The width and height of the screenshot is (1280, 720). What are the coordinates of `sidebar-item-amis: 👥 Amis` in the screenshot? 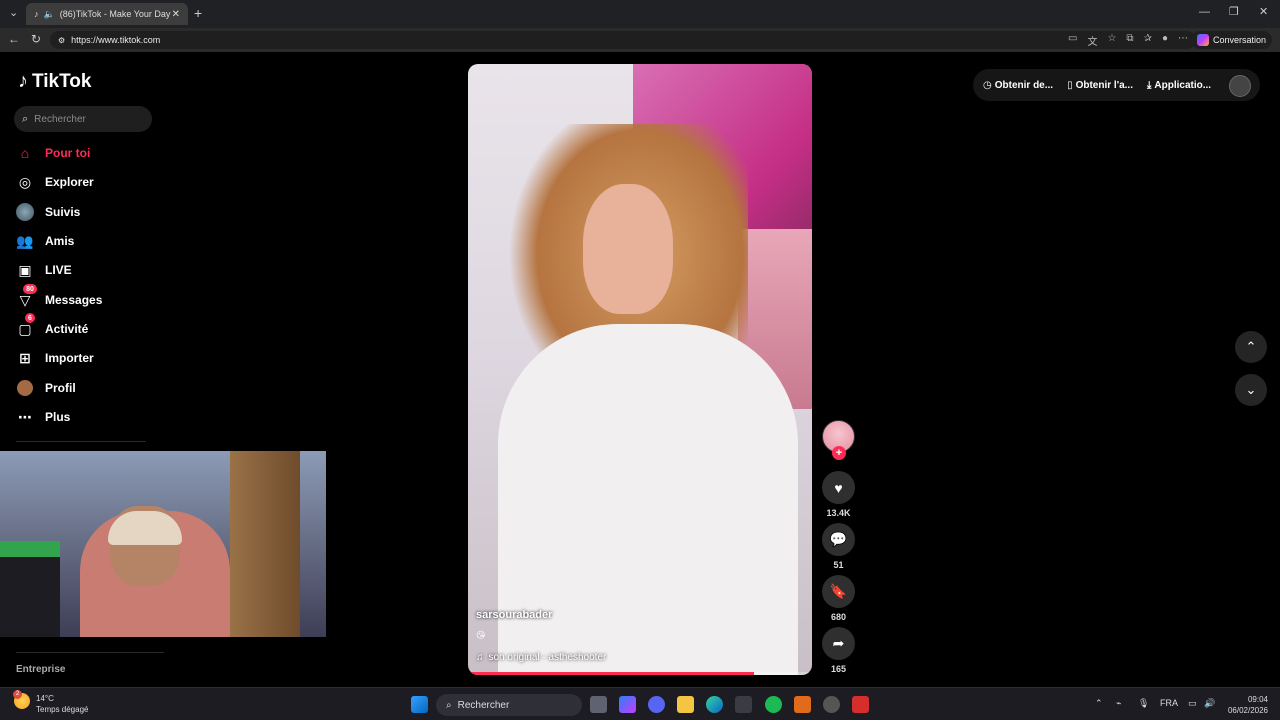 It's located at (45, 241).